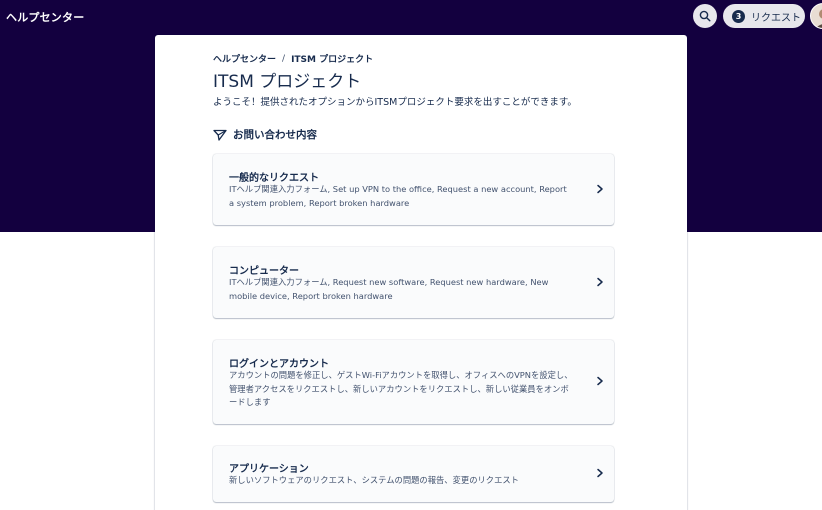  What do you see at coordinates (269, 469) in the screenshot?
I see `category-title: アプリケーション` at bounding box center [269, 469].